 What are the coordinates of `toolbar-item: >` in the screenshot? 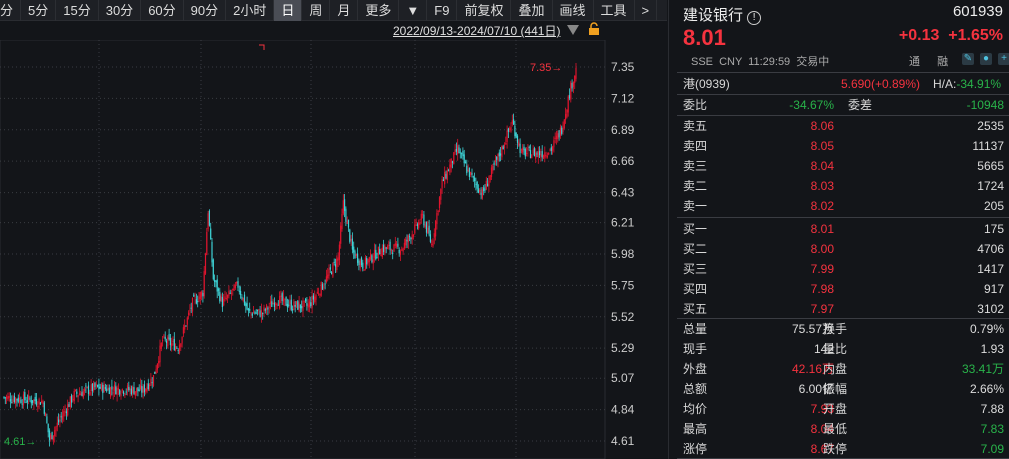 It's located at (646, 10).